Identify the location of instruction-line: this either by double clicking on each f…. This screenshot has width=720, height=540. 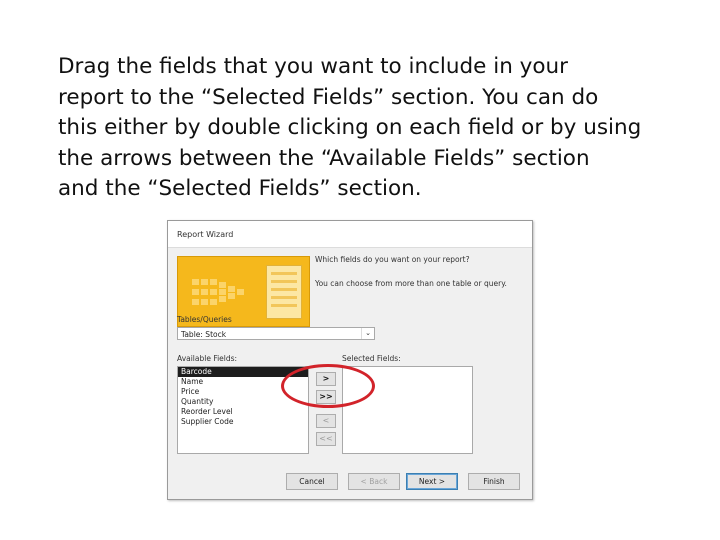
(350, 127).